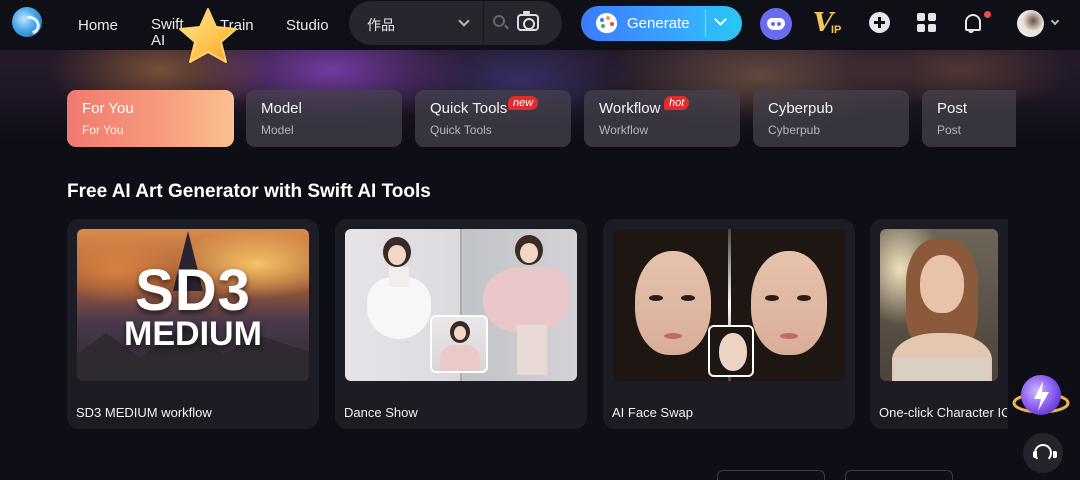  What do you see at coordinates (801, 108) in the screenshot?
I see `tab-title: Cyberpub` at bounding box center [801, 108].